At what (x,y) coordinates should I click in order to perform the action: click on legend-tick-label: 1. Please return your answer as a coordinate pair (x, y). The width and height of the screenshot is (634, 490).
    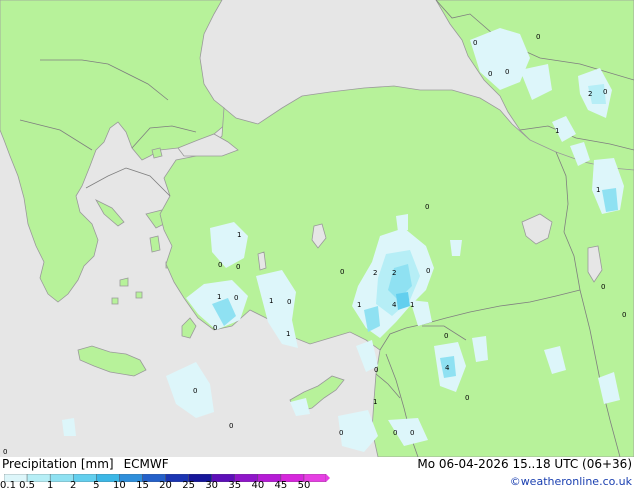
    Looking at the image, I should click on (50, 485).